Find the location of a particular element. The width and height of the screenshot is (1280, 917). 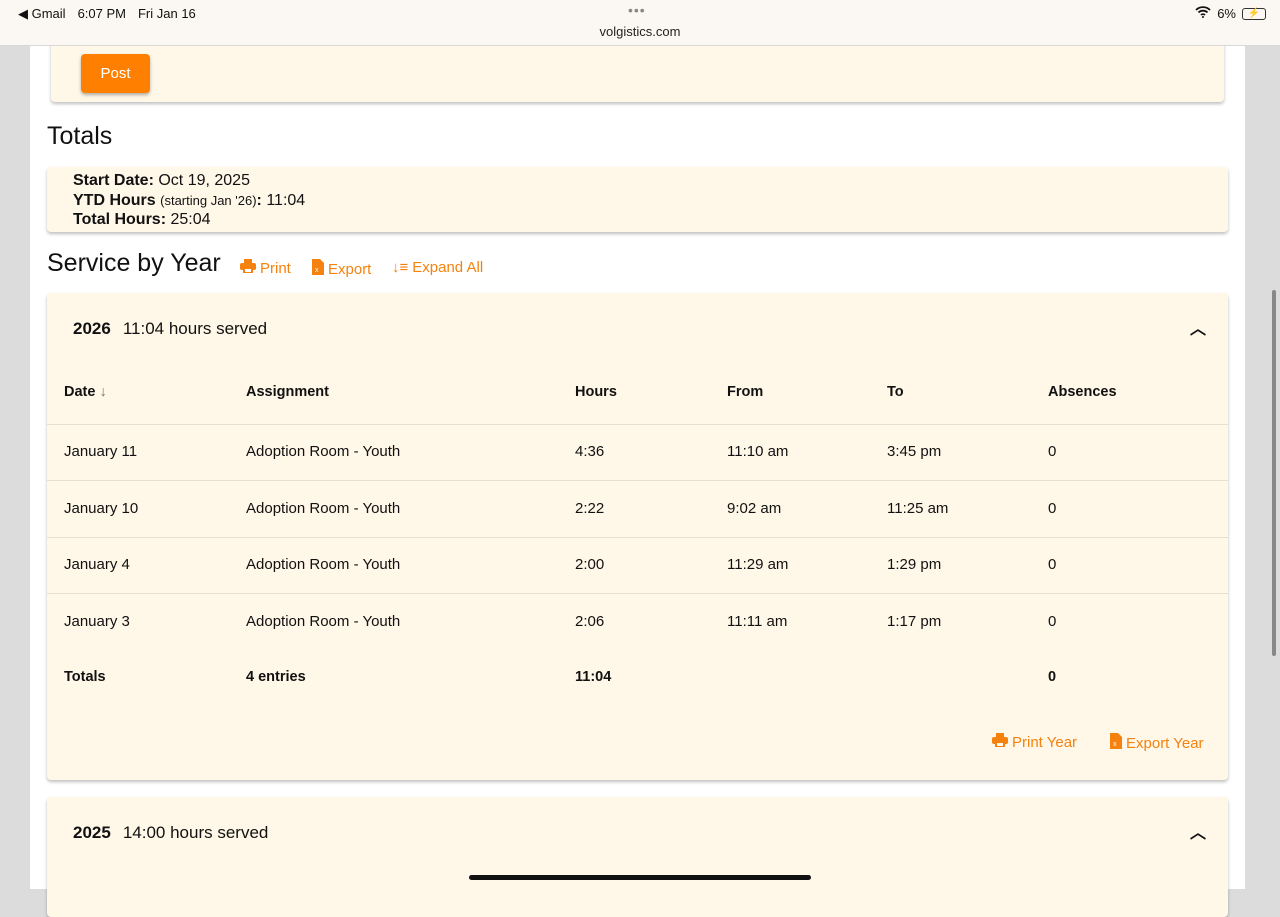

cell-to: 1:17 pm is located at coordinates (914, 621).